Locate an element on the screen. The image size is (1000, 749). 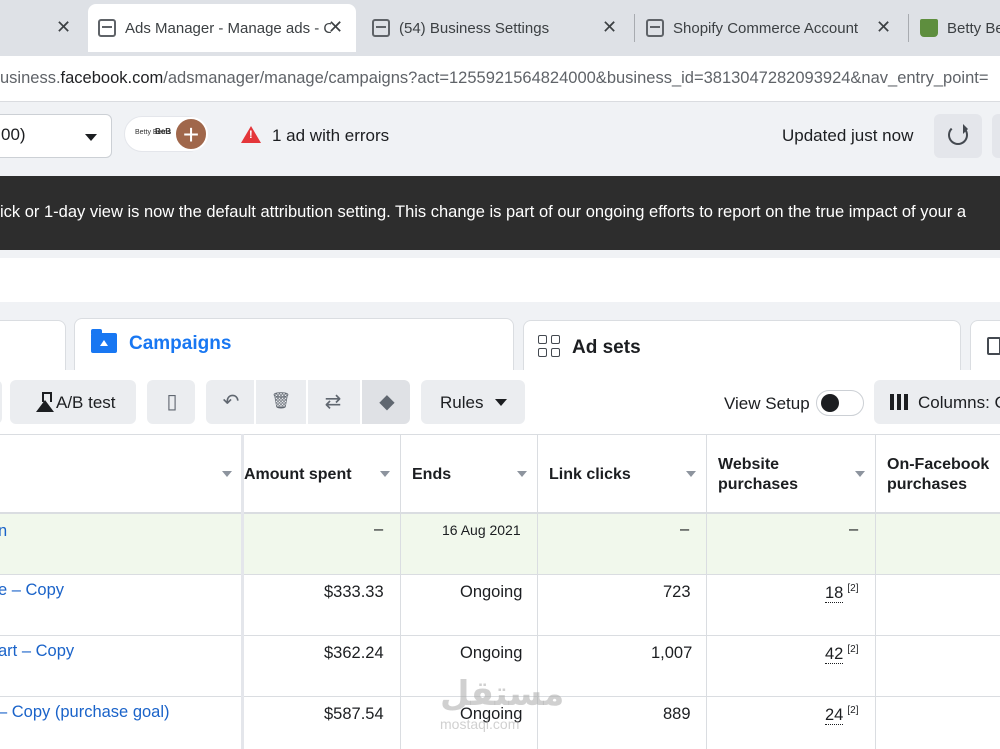
cell-website-purchases: 24 [2] is located at coordinates (841, 715).